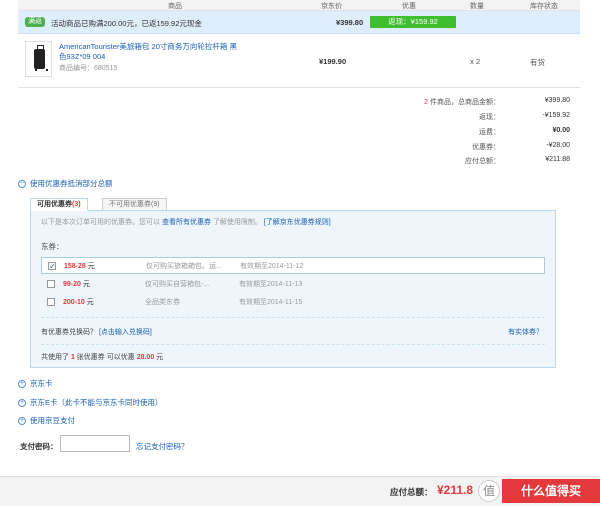 The width and height of the screenshot is (600, 506). I want to click on jd-card-toggle: + 京东卡, so click(35, 384).